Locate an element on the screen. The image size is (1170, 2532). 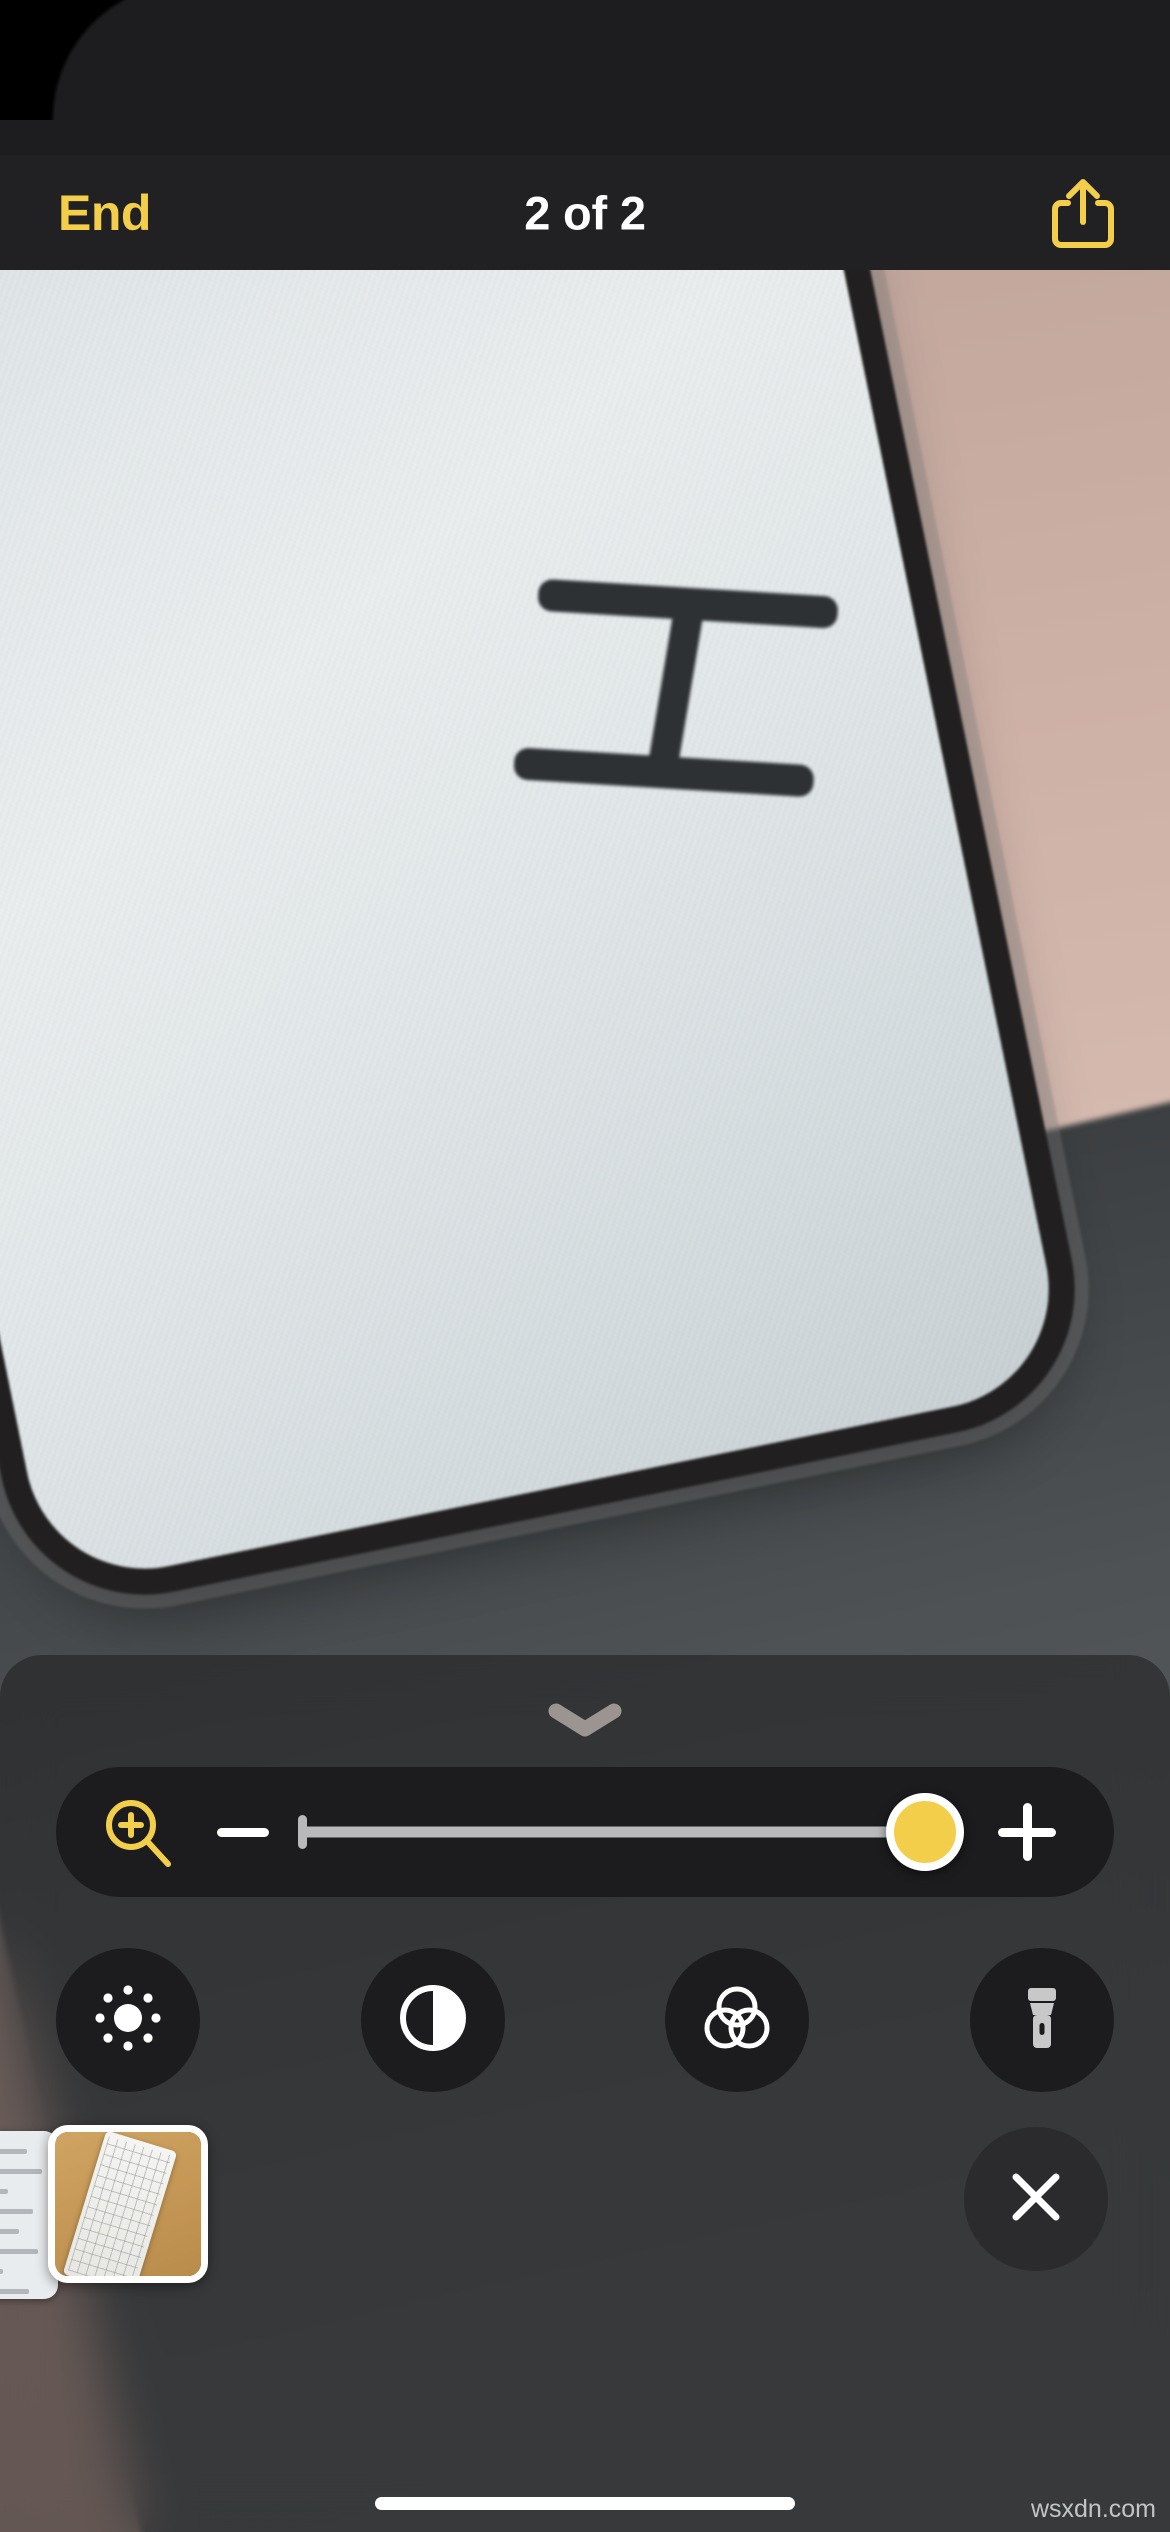
color-filters-icon is located at coordinates (737, 2020).